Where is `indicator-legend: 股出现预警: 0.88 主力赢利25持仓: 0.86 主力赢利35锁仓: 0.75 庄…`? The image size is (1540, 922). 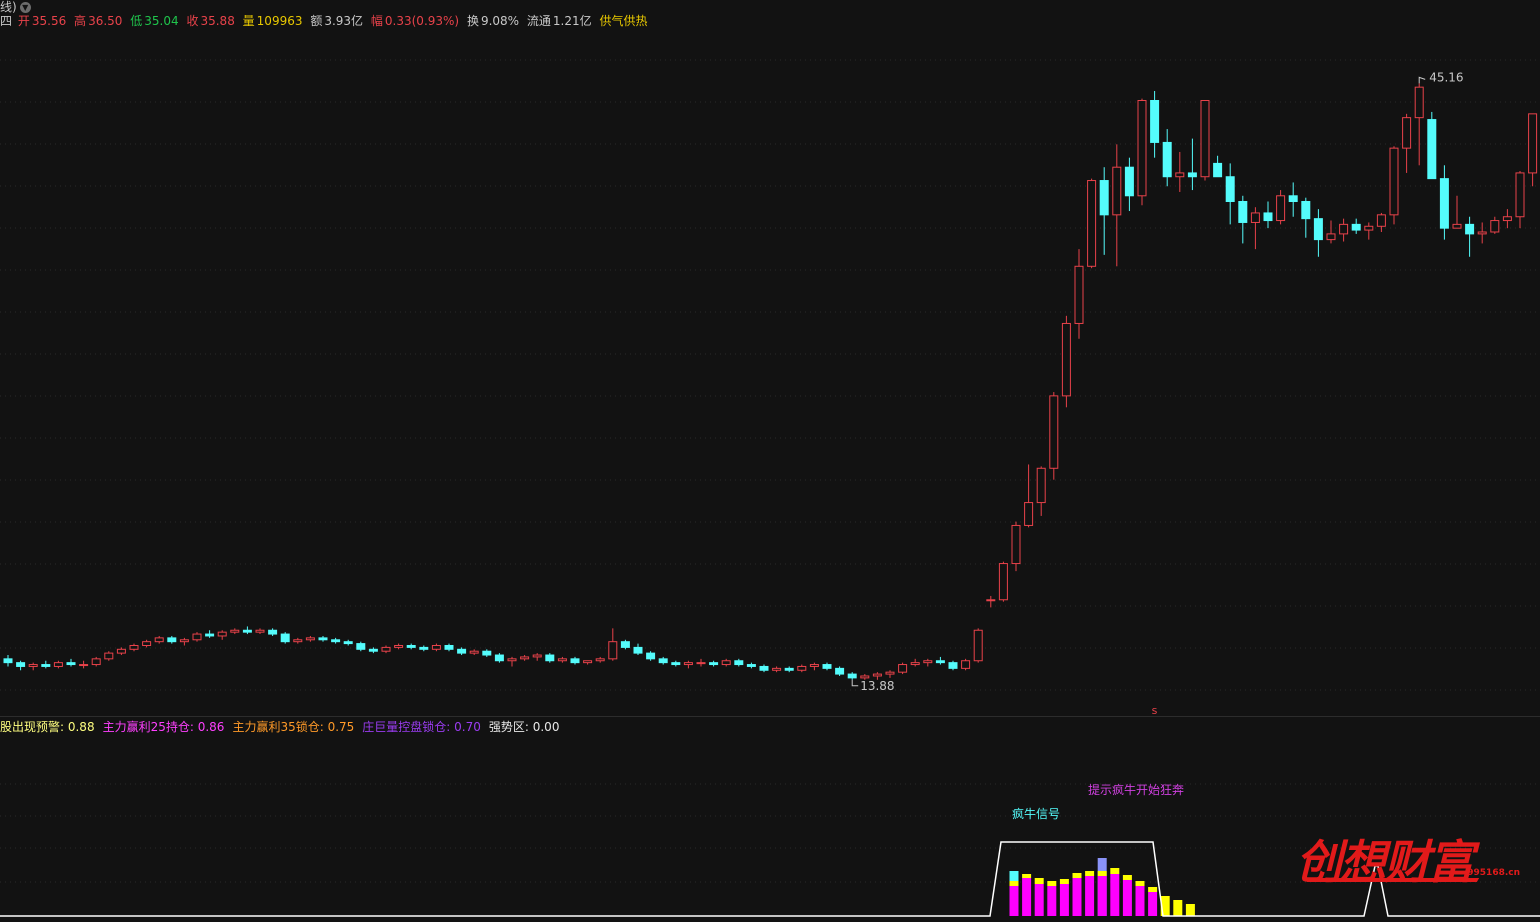 indicator-legend: 股出现预警: 0.88 主力赢利25持仓: 0.86 主力赢利35锁仓: 0.75 庄… is located at coordinates (283, 726).